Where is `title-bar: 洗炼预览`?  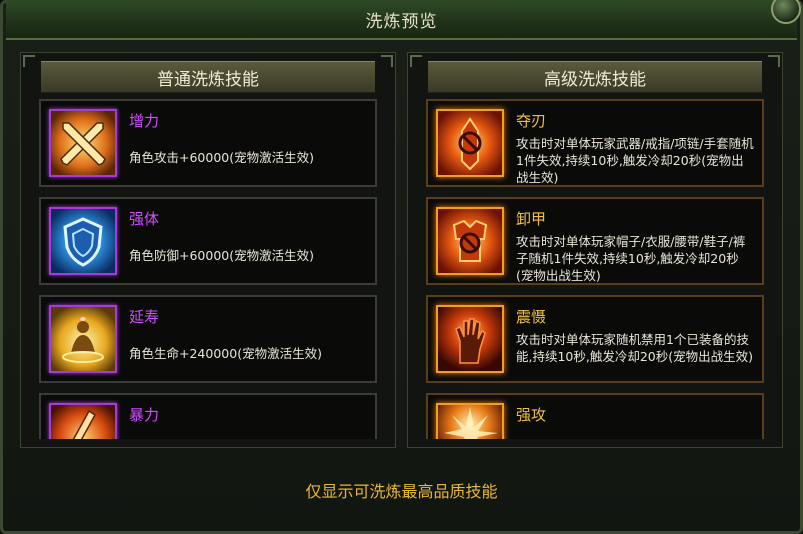
title-bar: 洗炼预览 is located at coordinates (401, 20).